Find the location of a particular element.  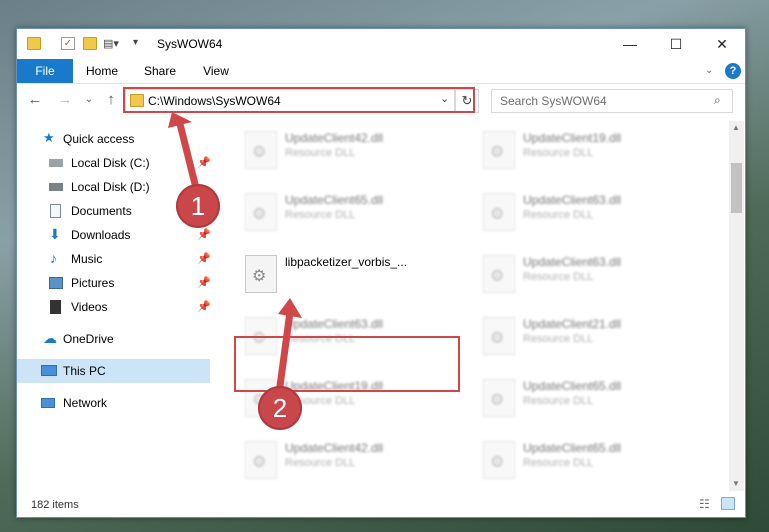

annotation-arrows is located at coordinates (235, 251).